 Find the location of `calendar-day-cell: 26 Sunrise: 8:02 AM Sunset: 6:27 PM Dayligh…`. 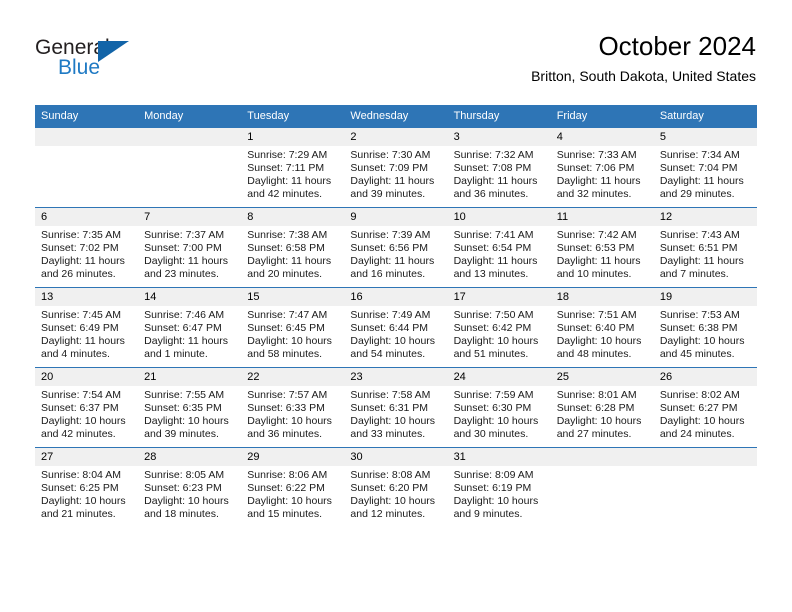

calendar-day-cell: 26 Sunrise: 8:02 AM Sunset: 6:27 PM Dayligh… is located at coordinates (705, 407).